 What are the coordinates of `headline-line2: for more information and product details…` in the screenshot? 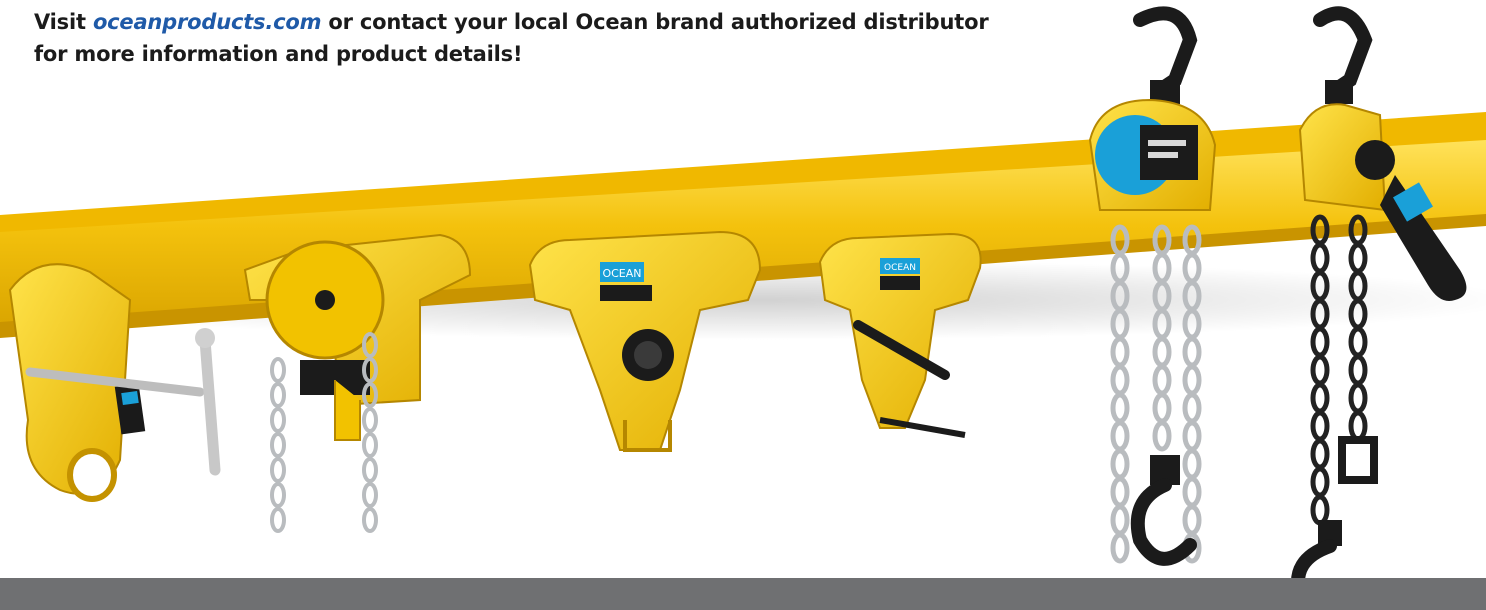 It's located at (278, 54).